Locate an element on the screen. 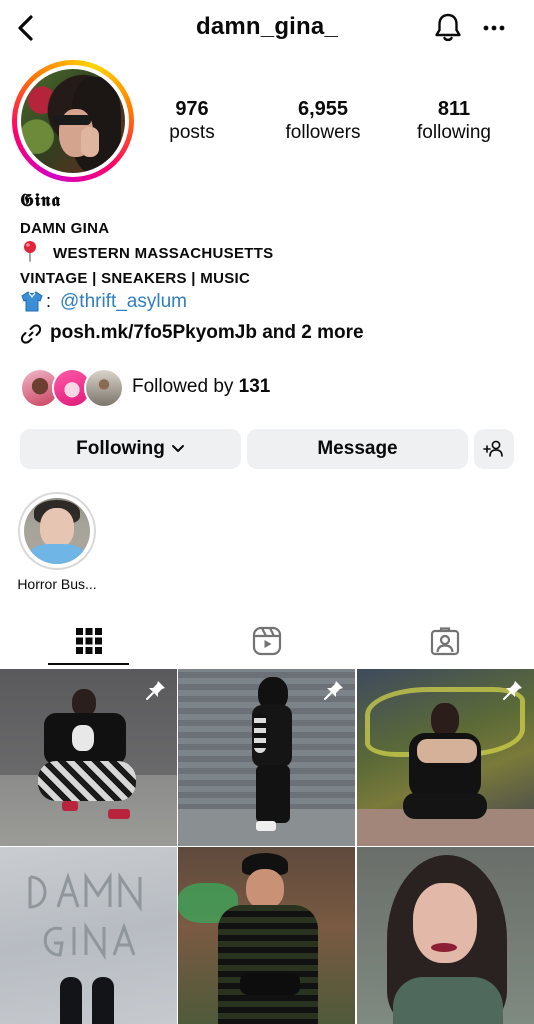 Image resolution: width=534 pixels, height=1024 pixels. profile-avatar-story-ring is located at coordinates (73, 121).